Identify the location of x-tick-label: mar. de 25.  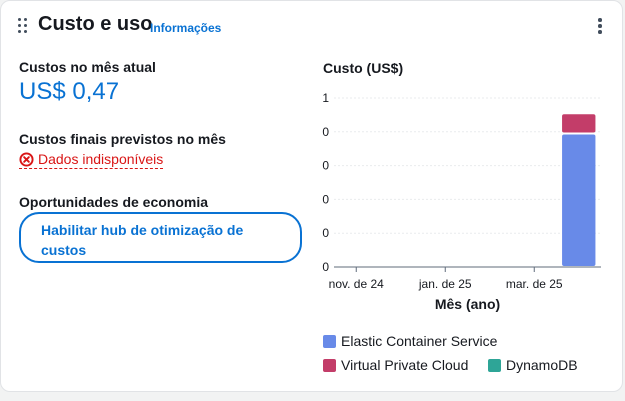
(534, 284).